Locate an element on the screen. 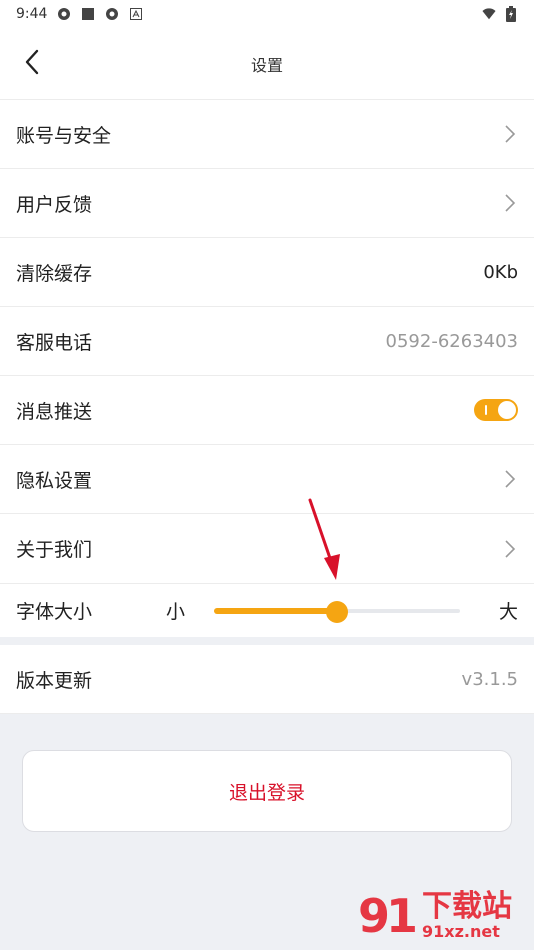 The height and width of the screenshot is (950, 534). push-notification-toggle is located at coordinates (496, 410).